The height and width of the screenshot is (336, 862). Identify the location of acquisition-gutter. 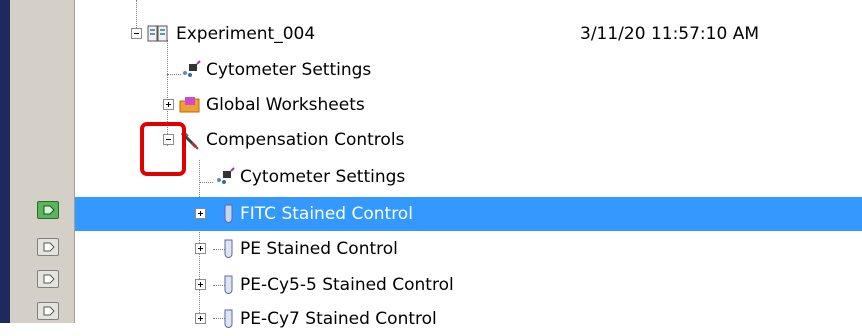
(42, 161).